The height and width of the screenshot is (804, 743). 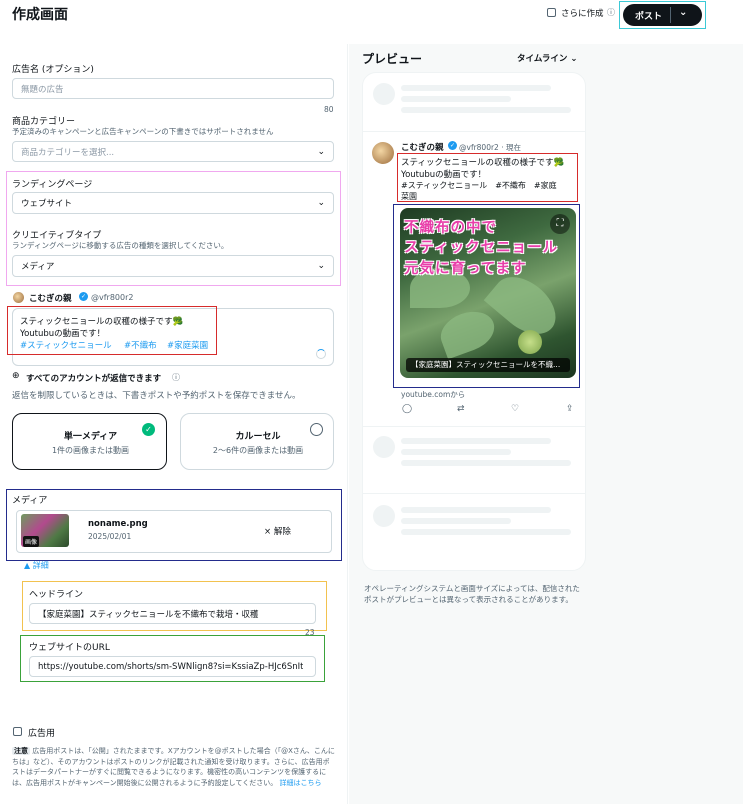 What do you see at coordinates (140, 345) in the screenshot?
I see `tweet-hashtag: #不織布` at bounding box center [140, 345].